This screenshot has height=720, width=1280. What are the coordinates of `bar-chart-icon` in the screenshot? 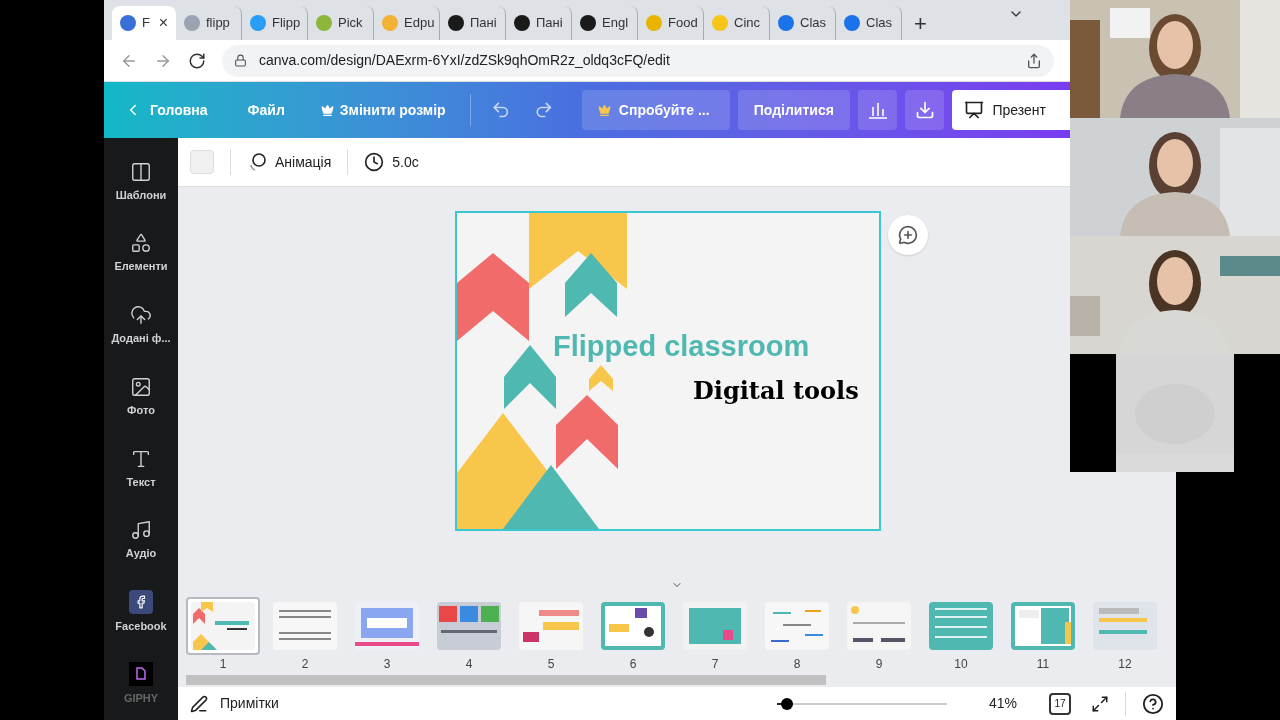 It's located at (877, 110).